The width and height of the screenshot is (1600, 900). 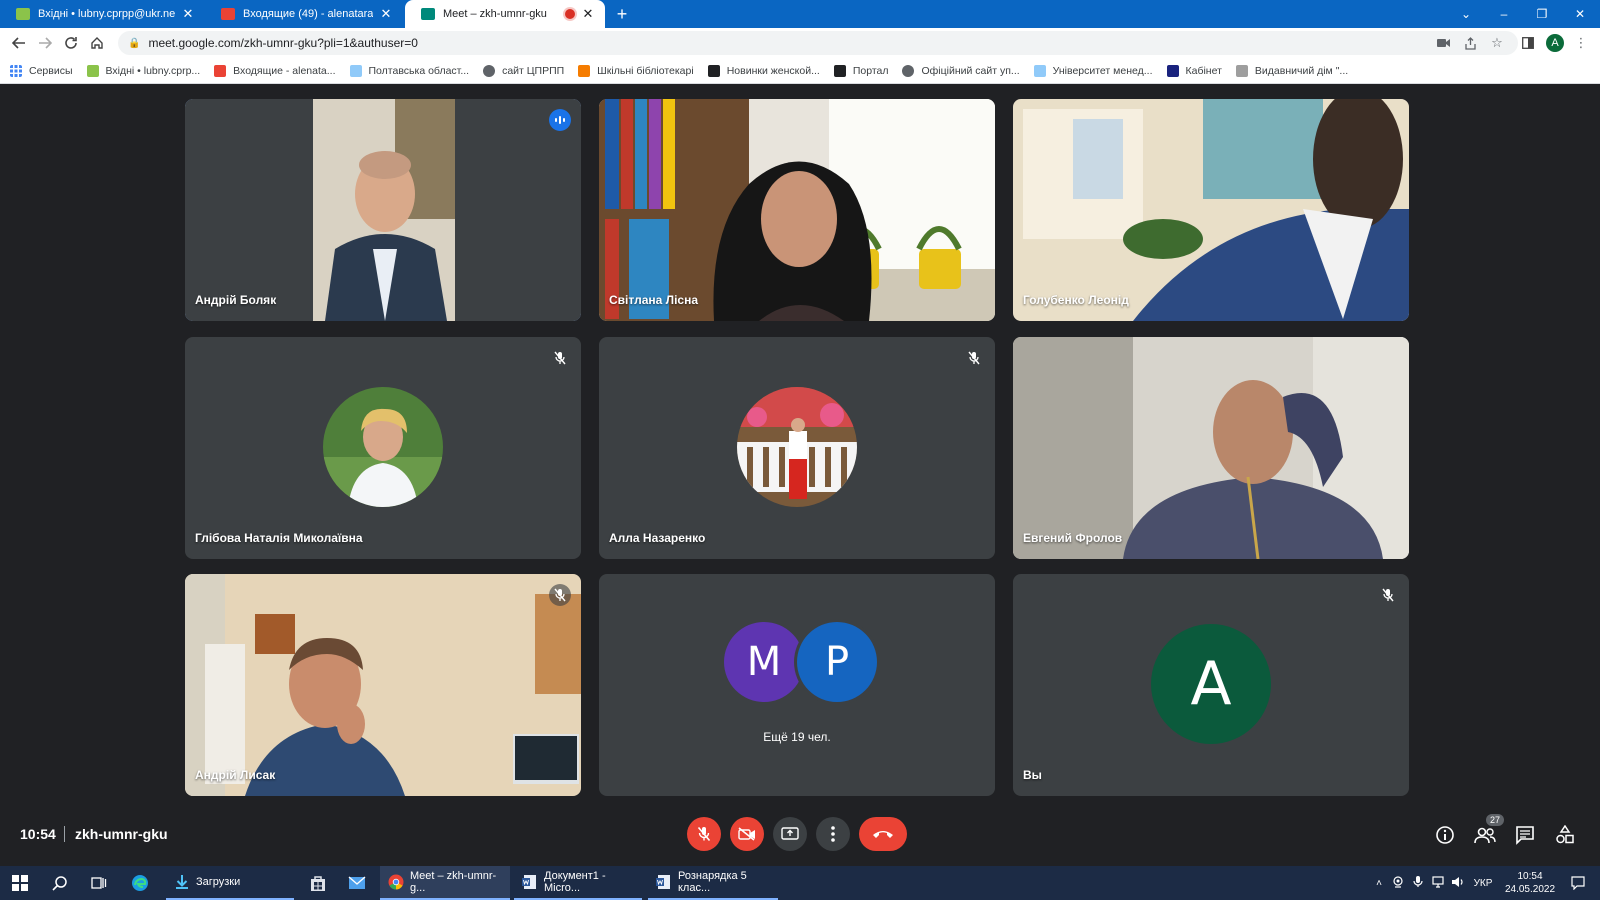 I want to click on present-screen-icon, so click(x=790, y=833).